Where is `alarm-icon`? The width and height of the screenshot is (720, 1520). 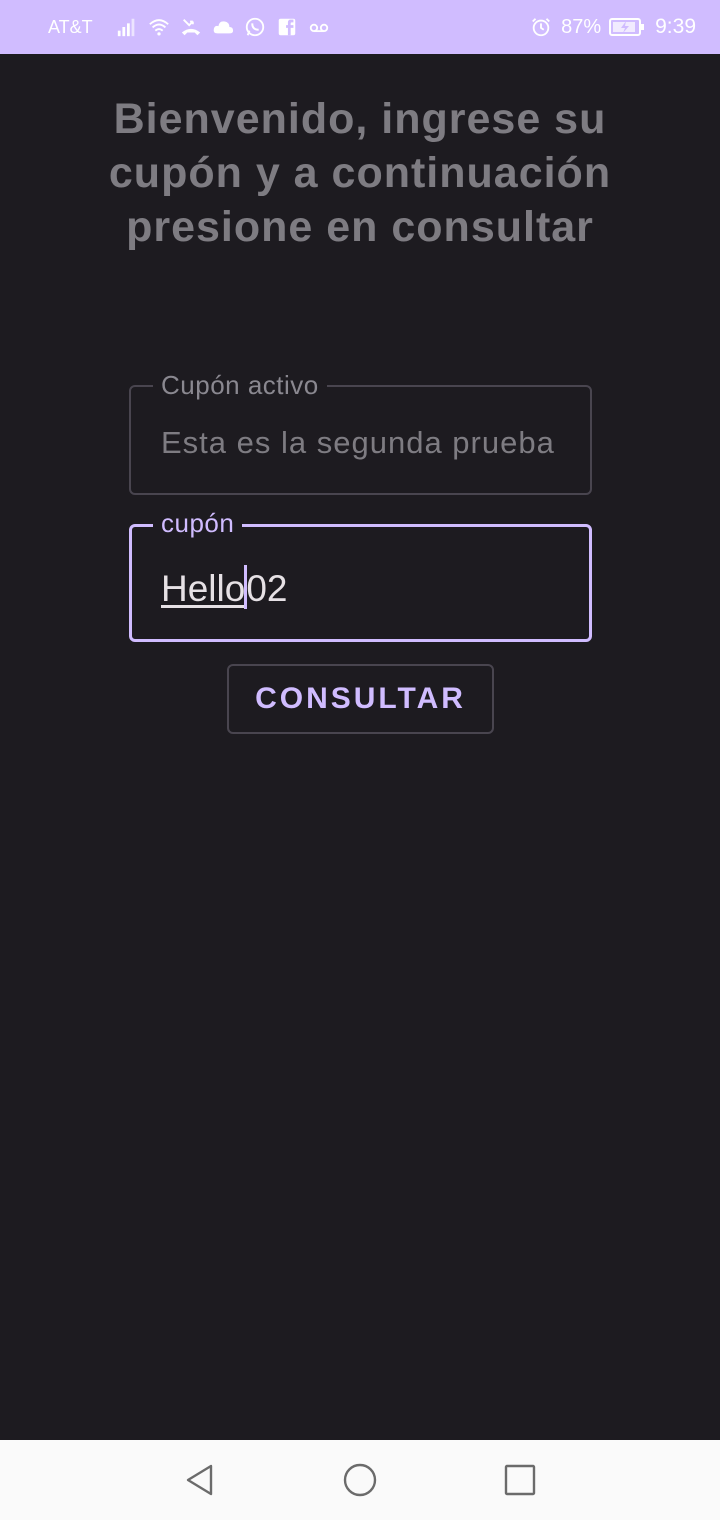
alarm-icon is located at coordinates (541, 27).